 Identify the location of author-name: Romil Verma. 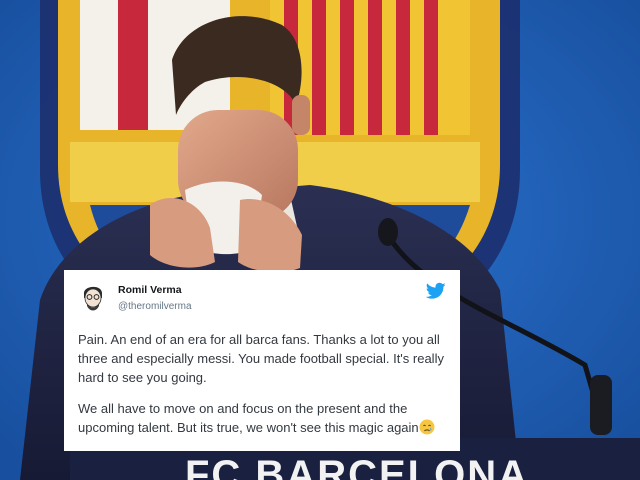
(155, 290).